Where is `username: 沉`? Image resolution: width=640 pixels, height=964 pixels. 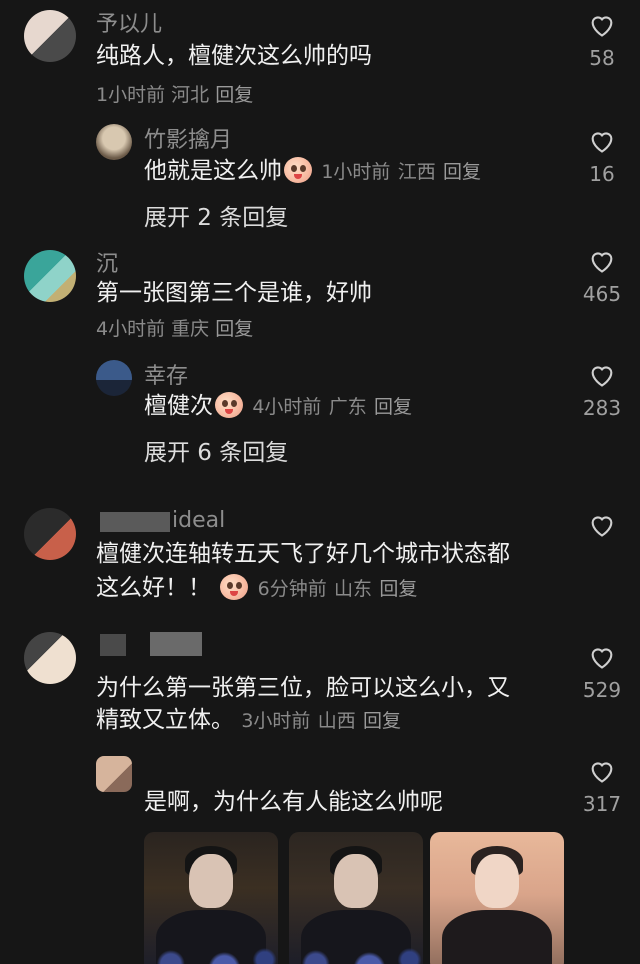 username: 沉 is located at coordinates (107, 262).